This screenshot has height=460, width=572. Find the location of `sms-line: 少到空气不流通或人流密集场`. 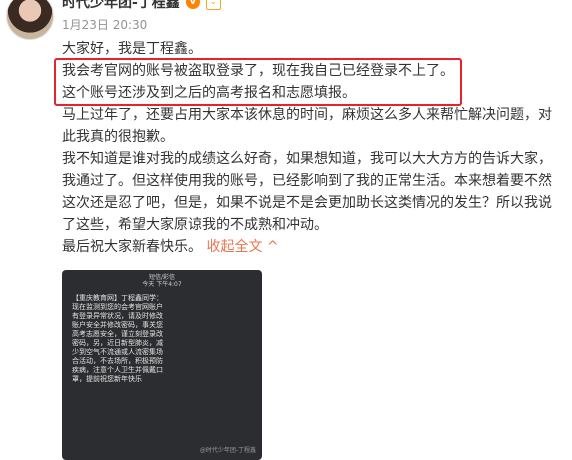

sms-line: 少到空气不流通或人流密集场 is located at coordinates (117, 352).